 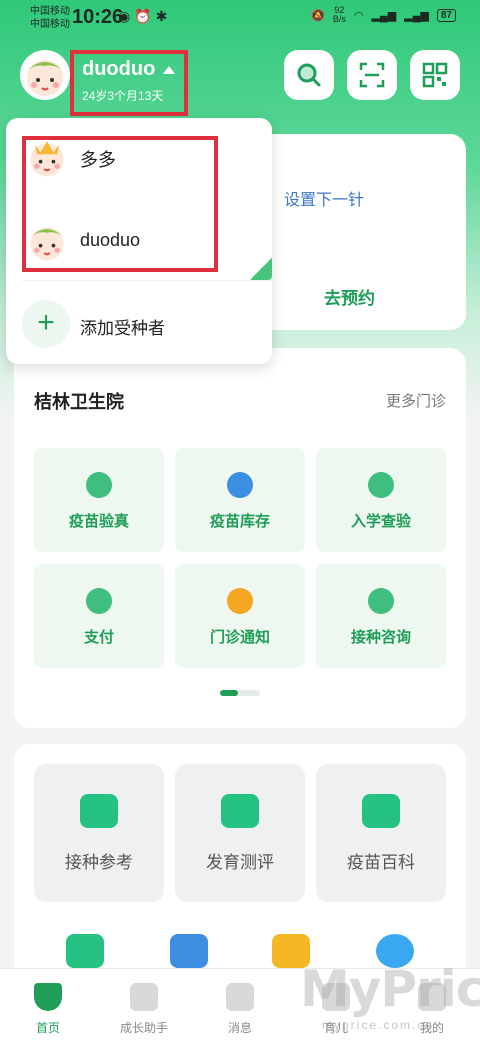 I want to click on search-icon, so click(x=309, y=75).